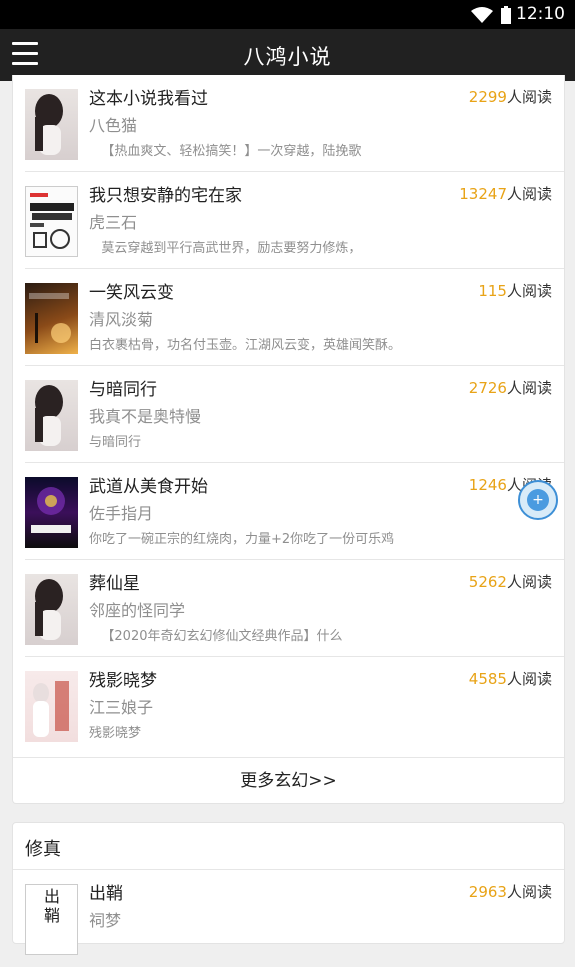  What do you see at coordinates (288, 918) in the screenshot?
I see `book-item: 出鞘 出鞘 祠梦 2963人阅读` at bounding box center [288, 918].